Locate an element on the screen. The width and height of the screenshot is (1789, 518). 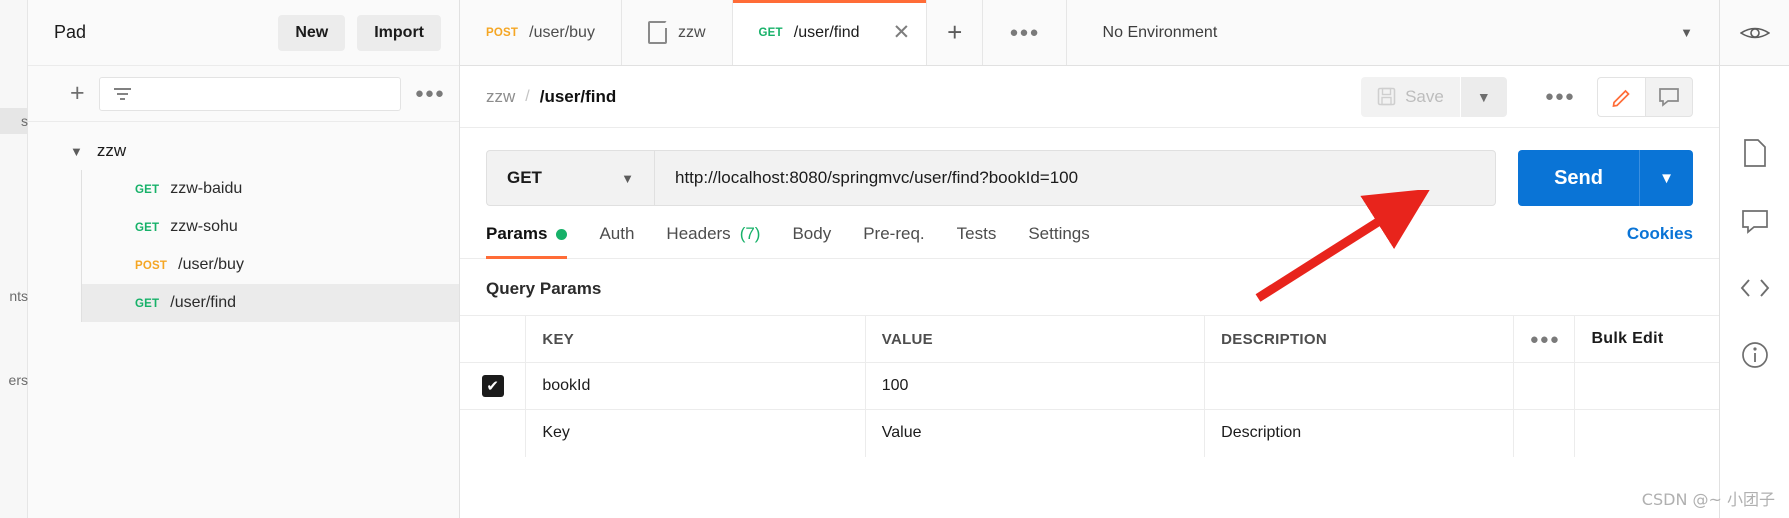
list-item: POST /user/buy is located at coordinates (270, 265).